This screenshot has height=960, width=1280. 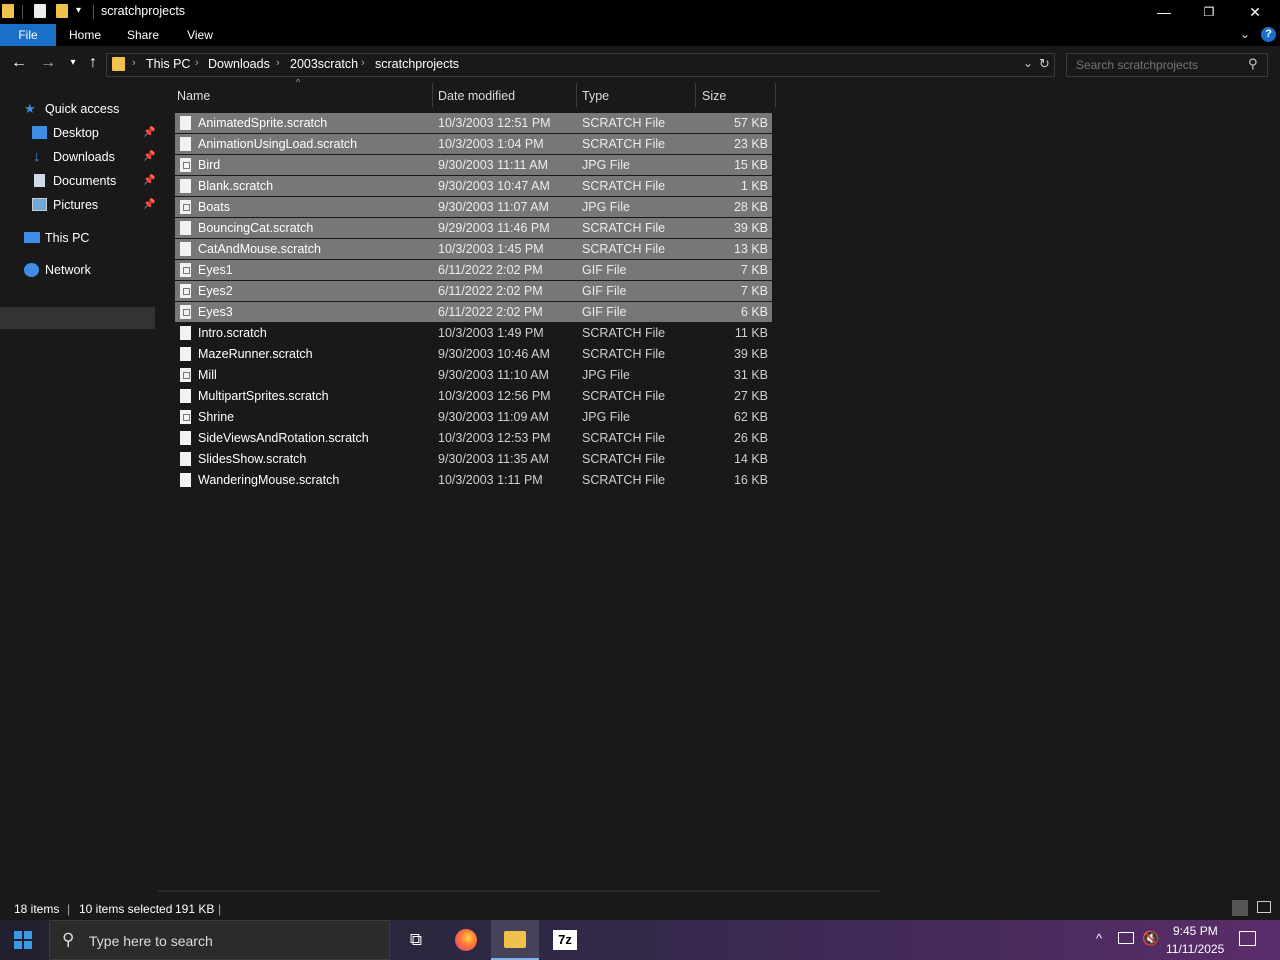 What do you see at coordinates (1240, 908) in the screenshot?
I see `details-view-icon` at bounding box center [1240, 908].